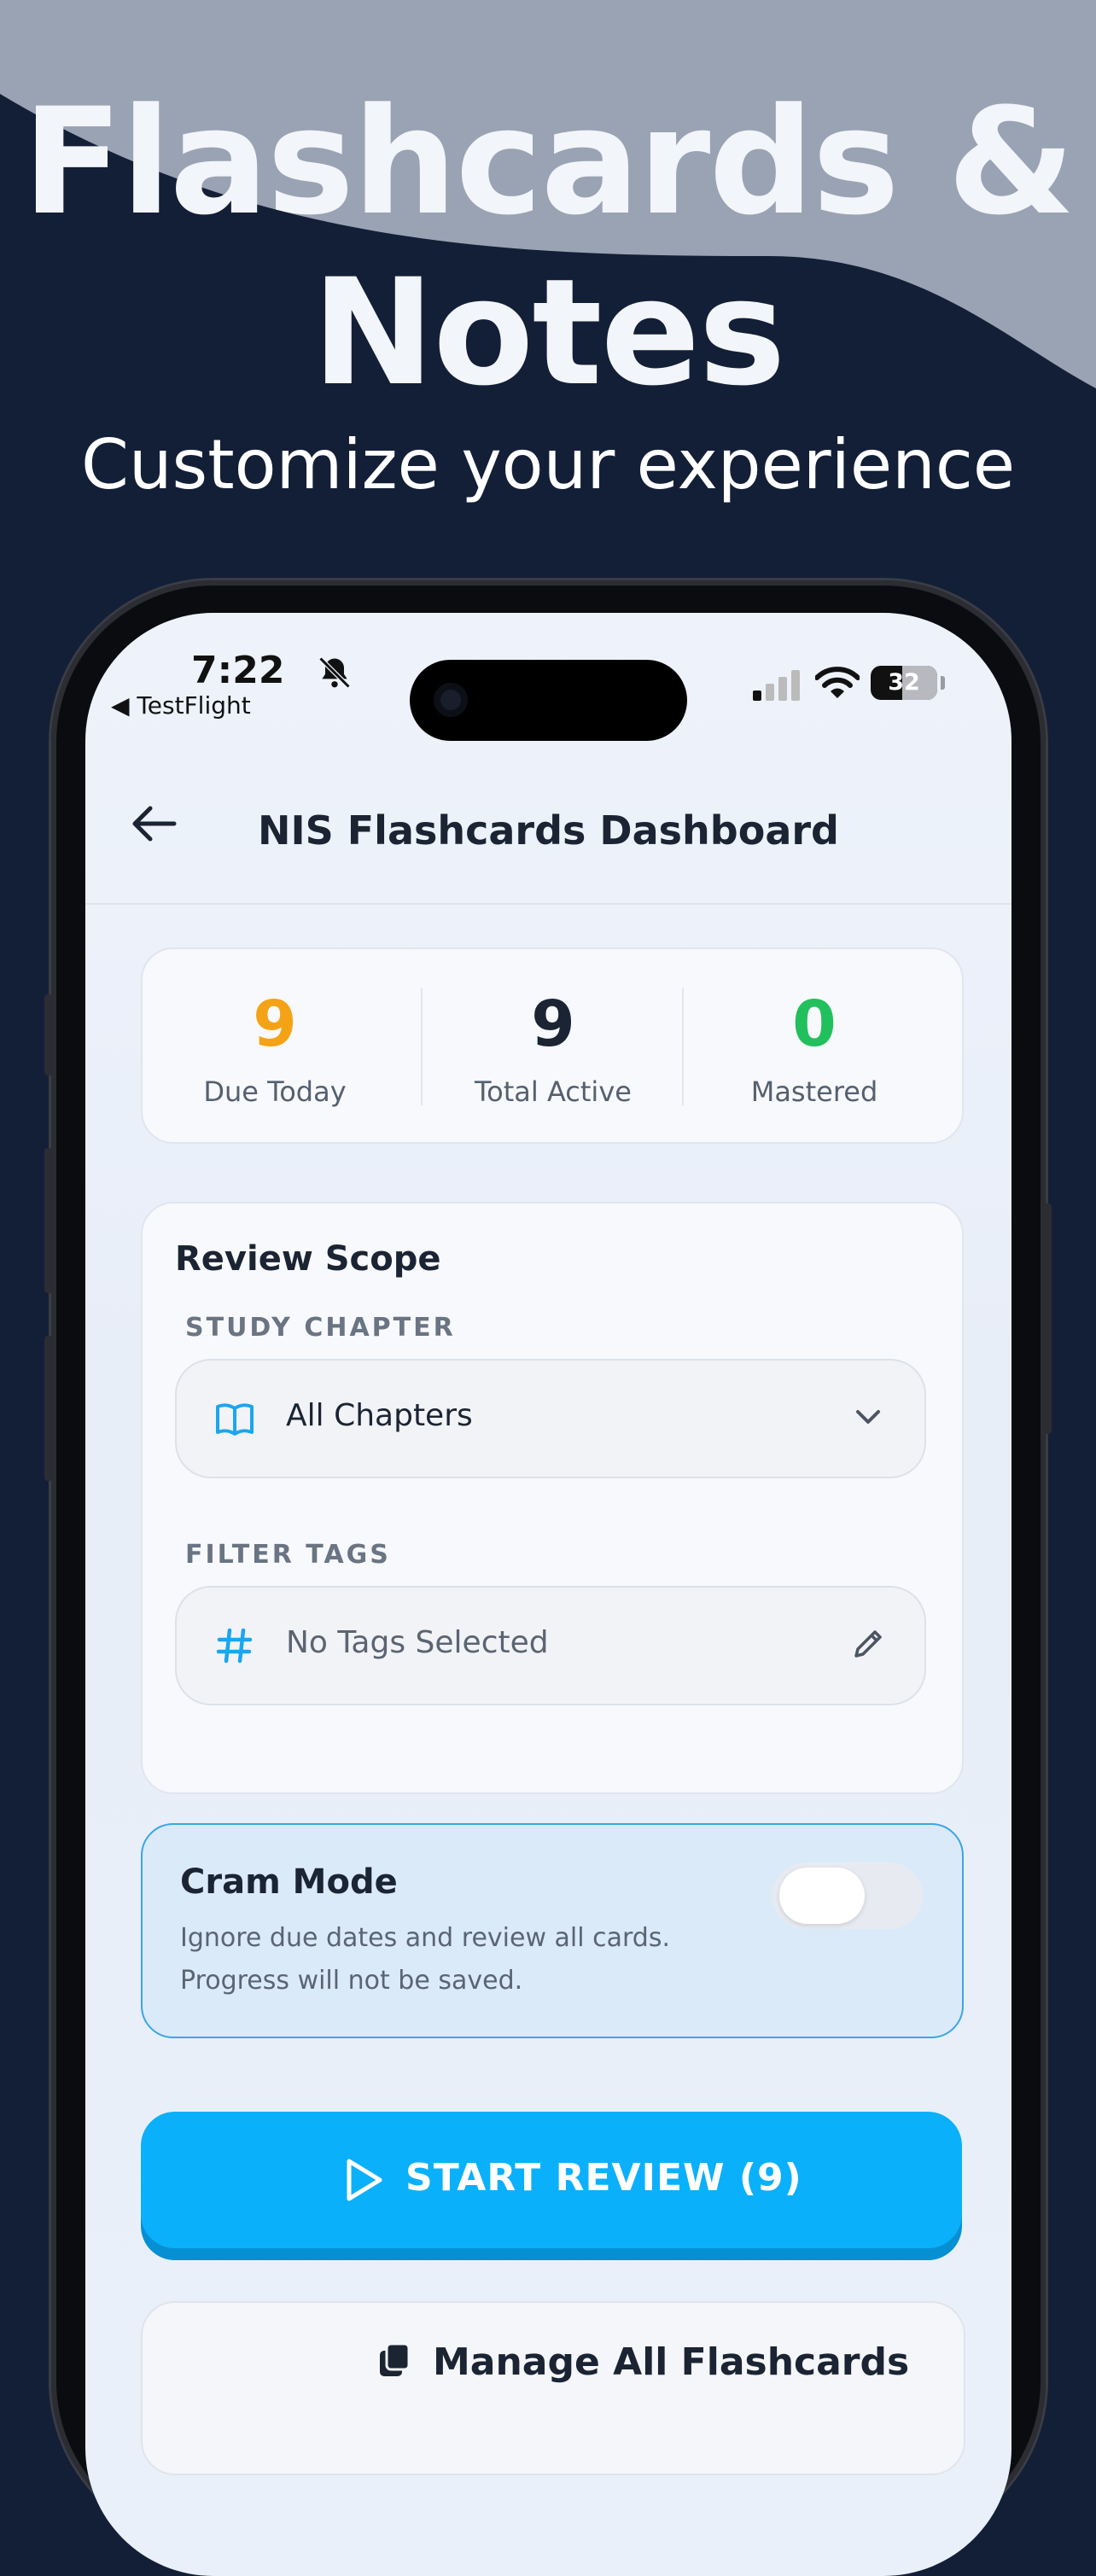  What do you see at coordinates (553, 2388) in the screenshot?
I see `manage-all-flashcards-button: Manage All Flashcards` at bounding box center [553, 2388].